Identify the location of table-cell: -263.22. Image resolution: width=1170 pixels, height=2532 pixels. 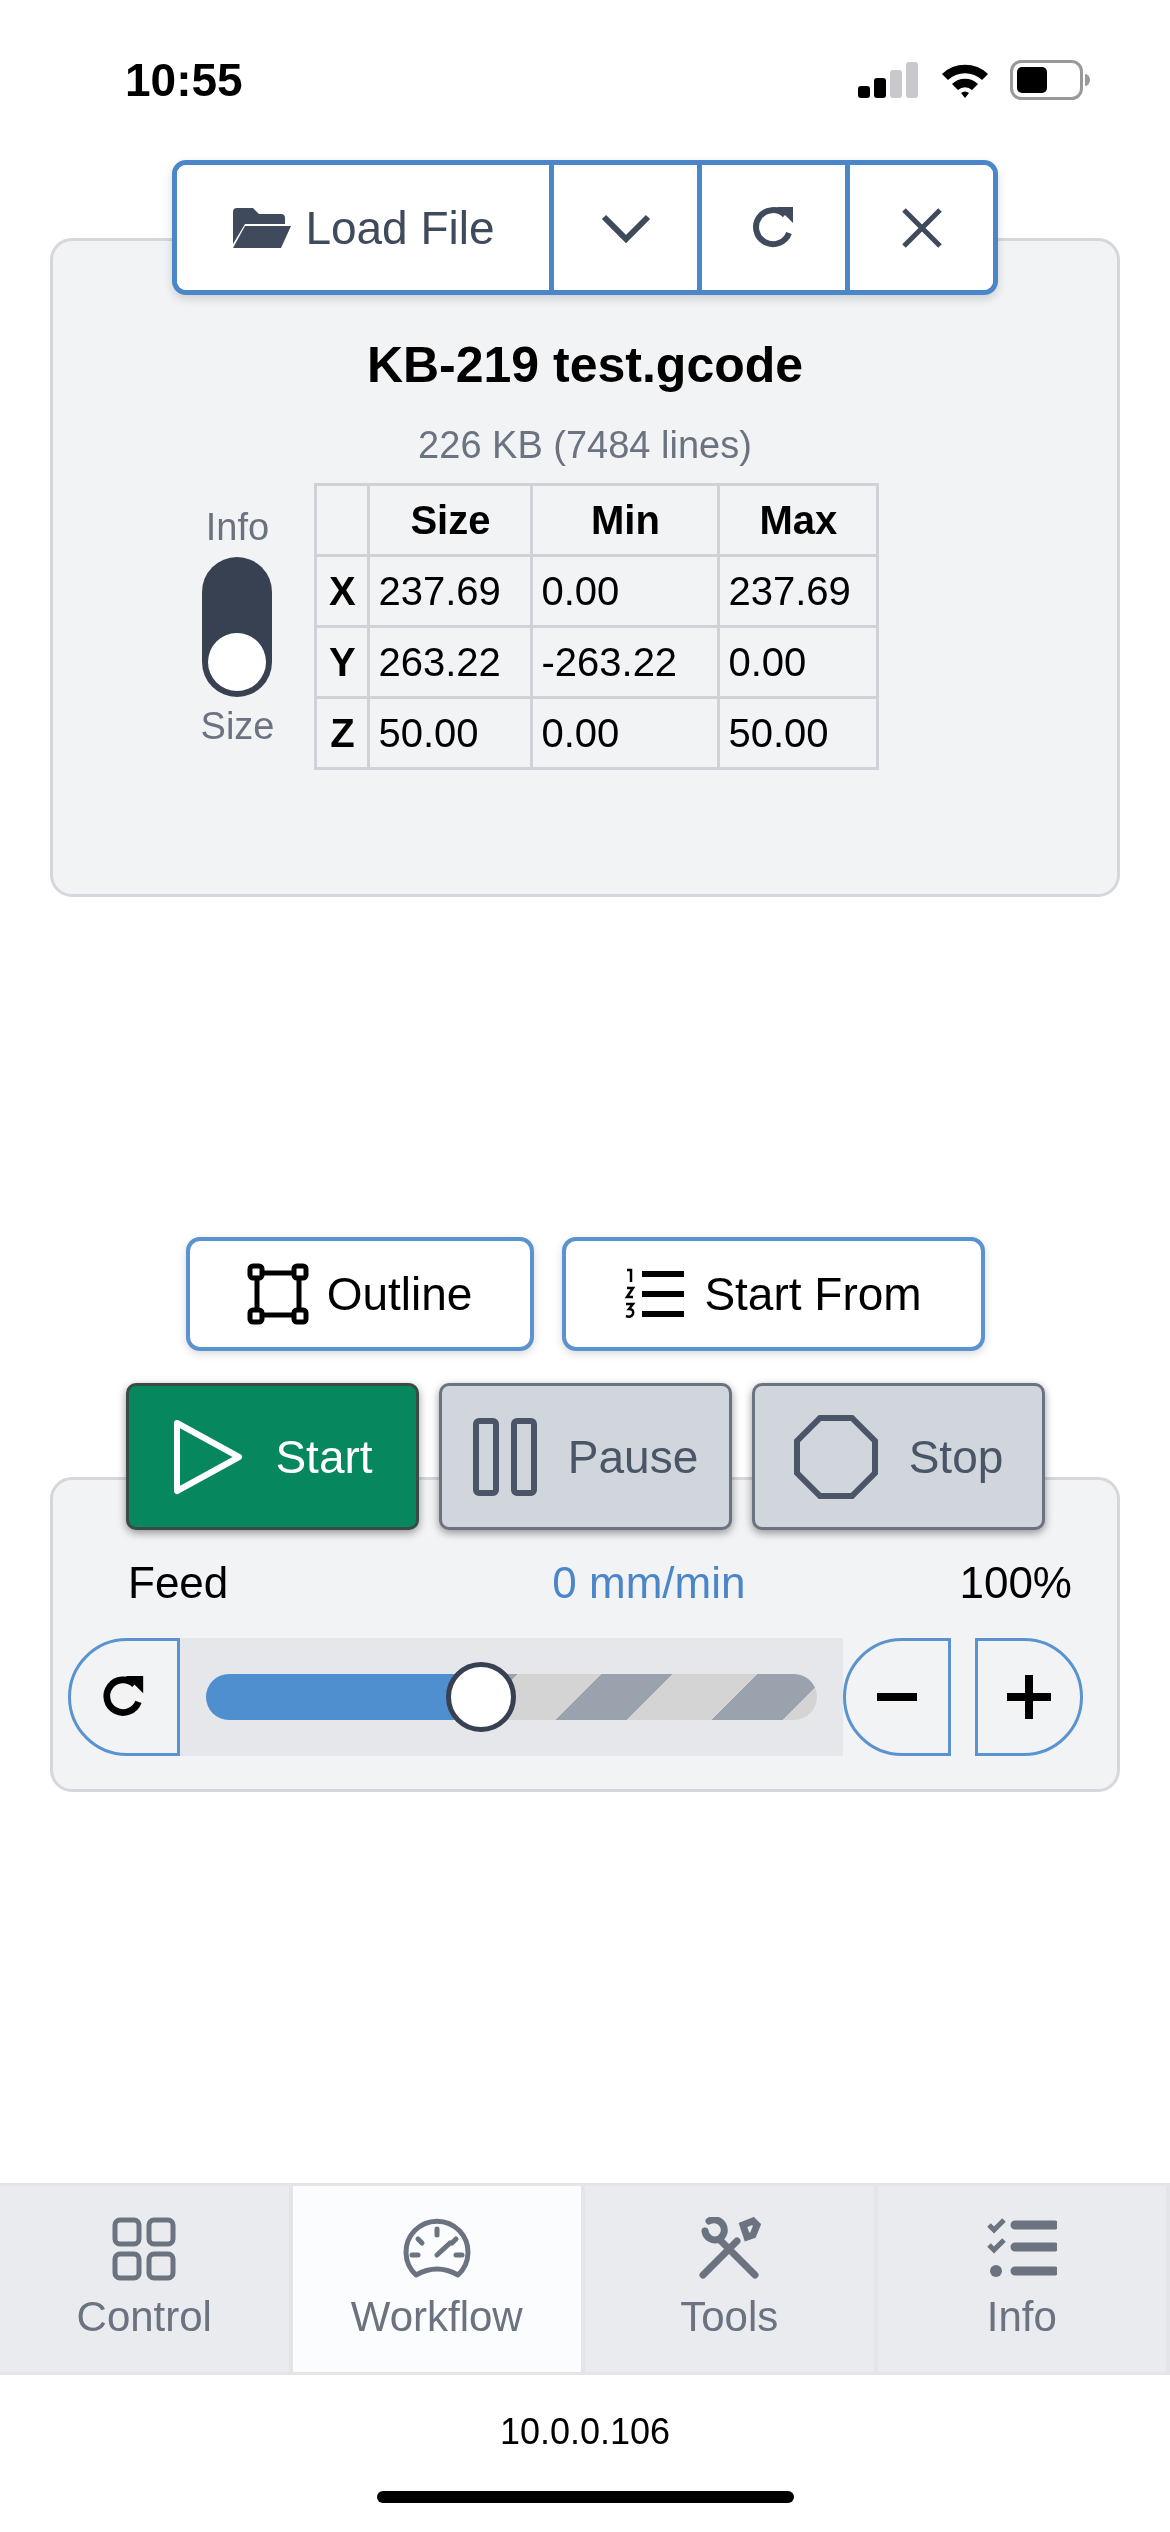
(625, 662).